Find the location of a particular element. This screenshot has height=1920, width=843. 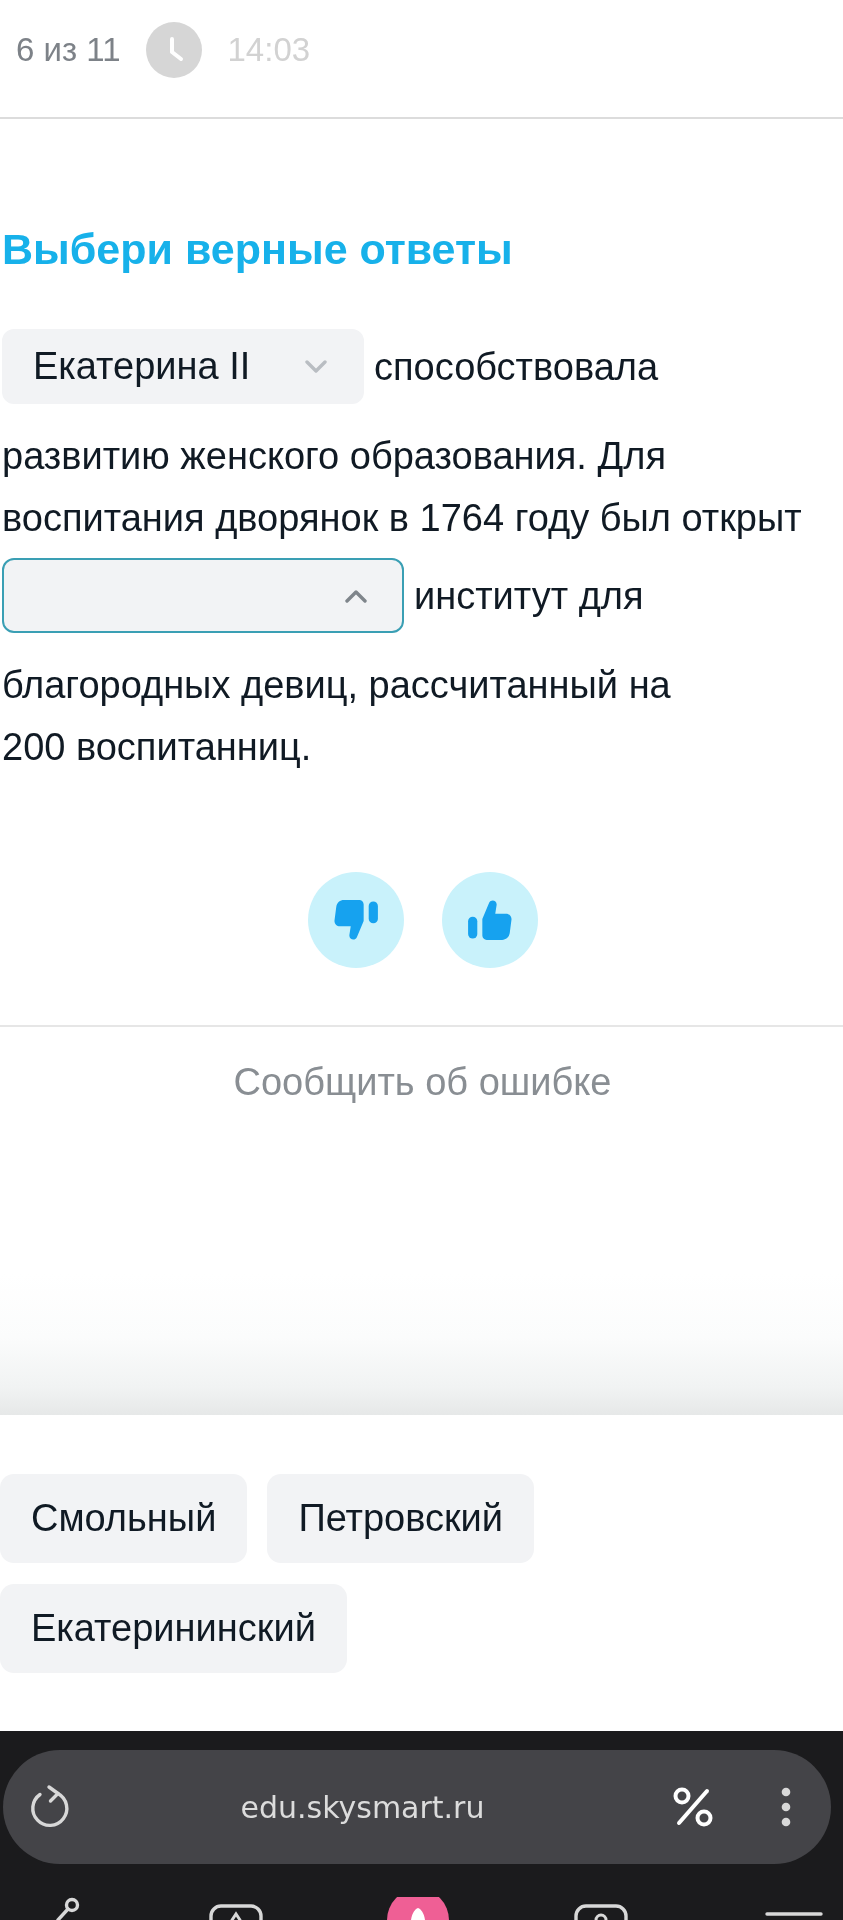

answer-dropdown: Екатерина II is located at coordinates (183, 366).